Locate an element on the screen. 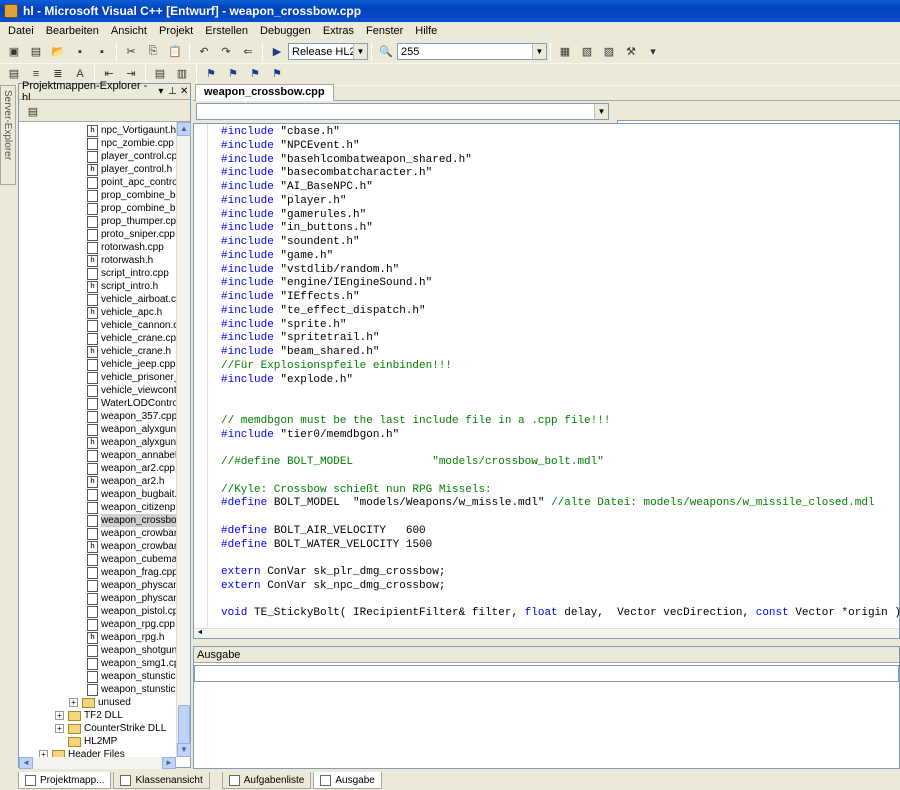 This screenshot has height=790, width=900. tree-folder-item: + TF2 DLL is located at coordinates (89, 715).